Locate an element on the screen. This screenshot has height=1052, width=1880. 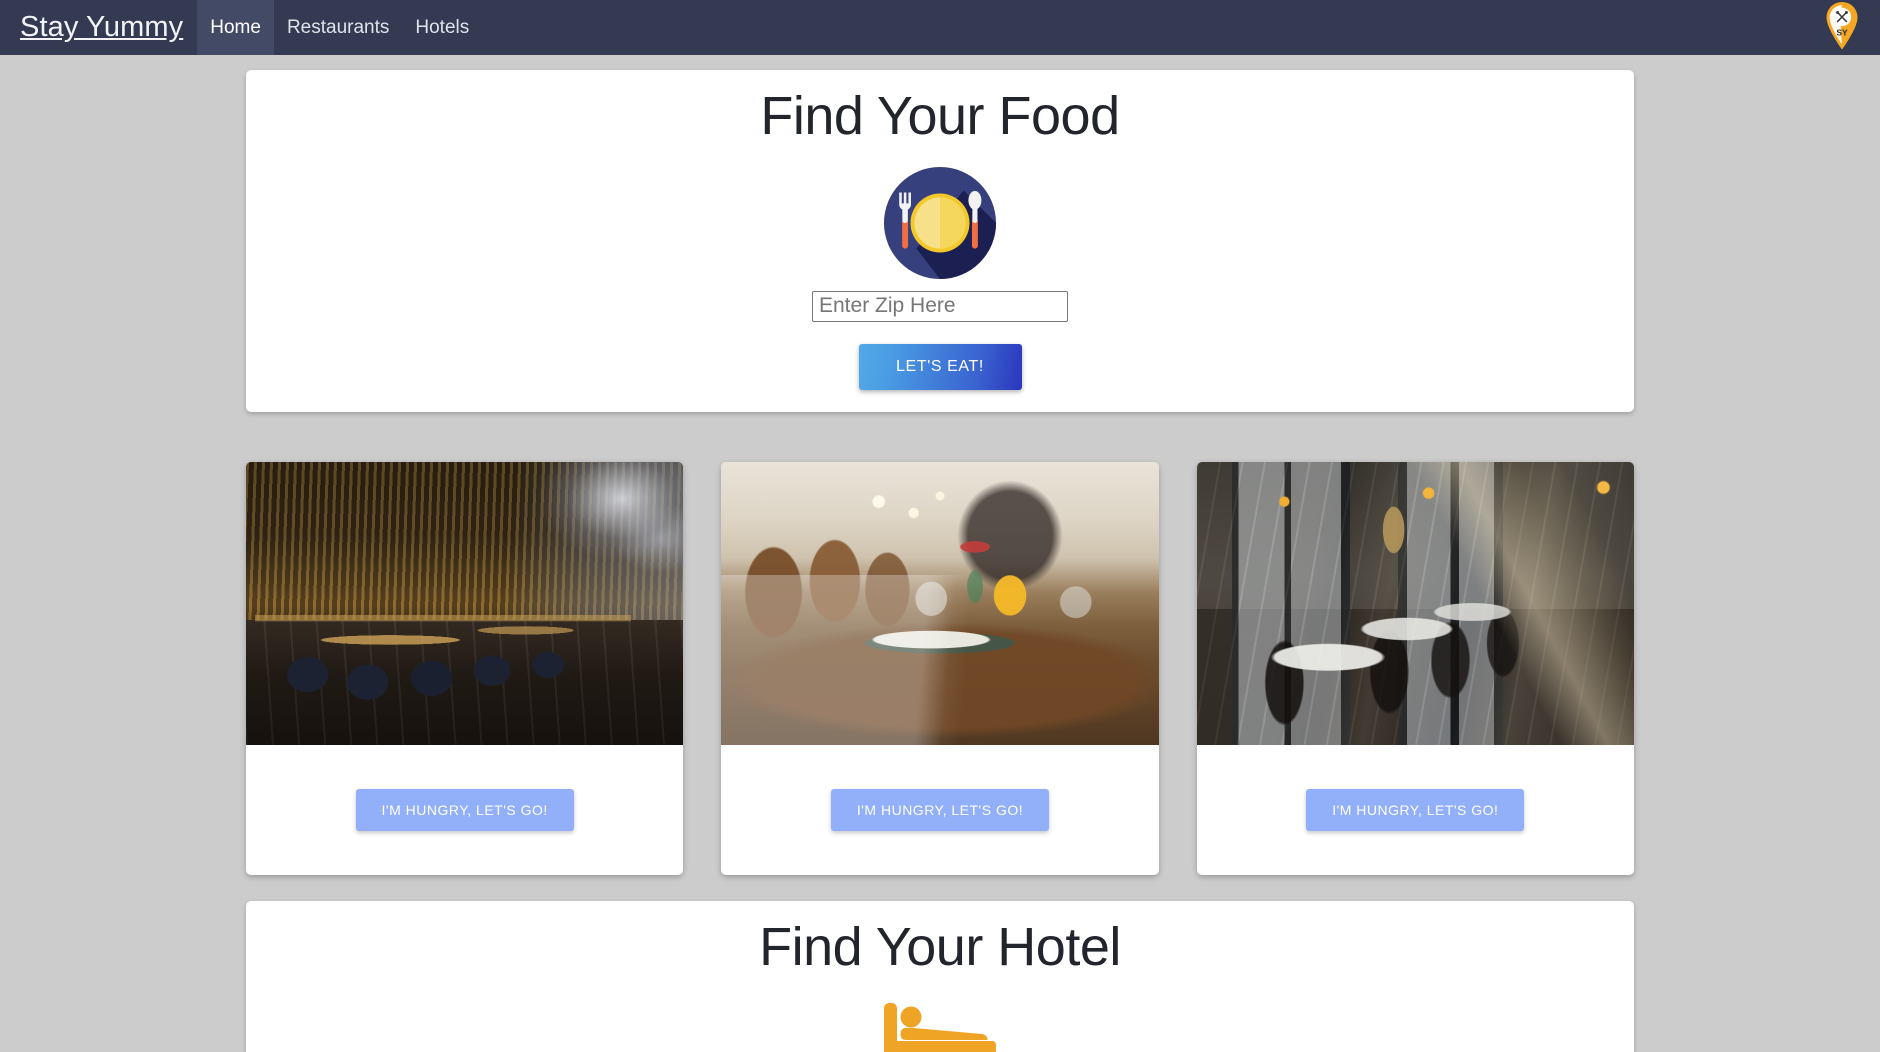
page-title-hotel: Find Your Hotel is located at coordinates (940, 946).